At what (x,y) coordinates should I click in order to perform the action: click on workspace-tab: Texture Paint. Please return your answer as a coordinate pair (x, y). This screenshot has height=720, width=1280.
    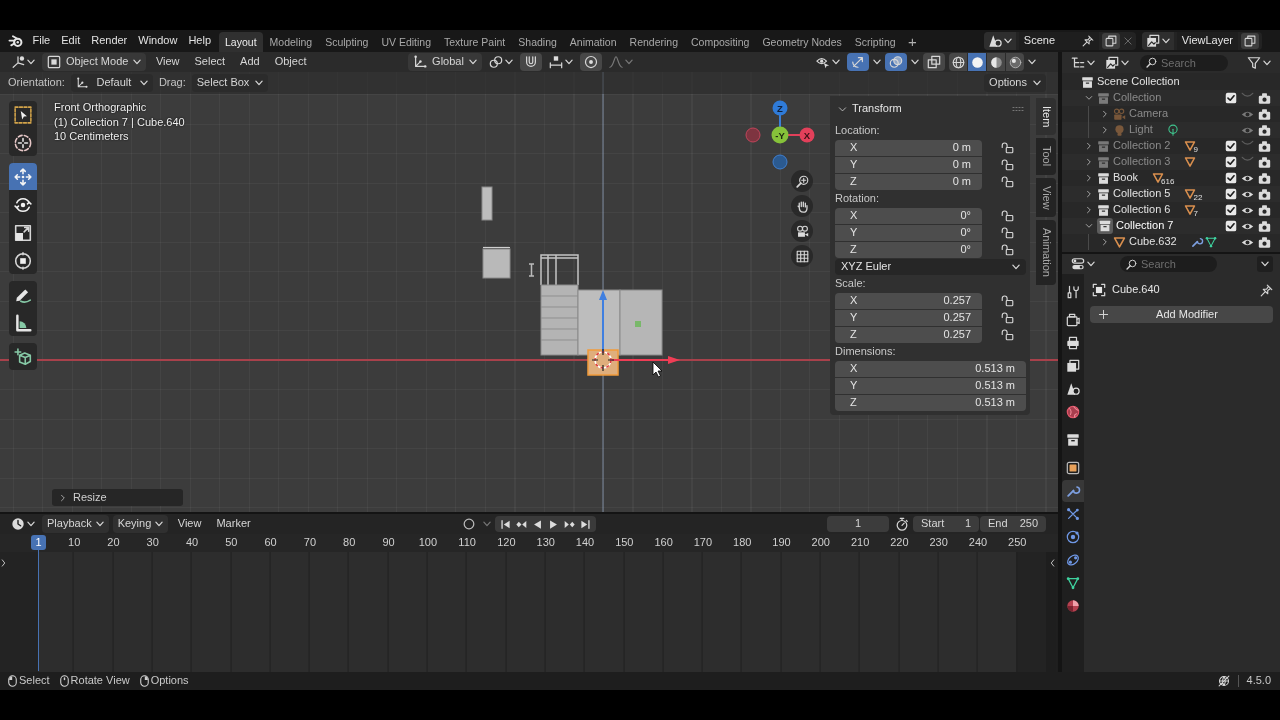
    Looking at the image, I should click on (474, 42).